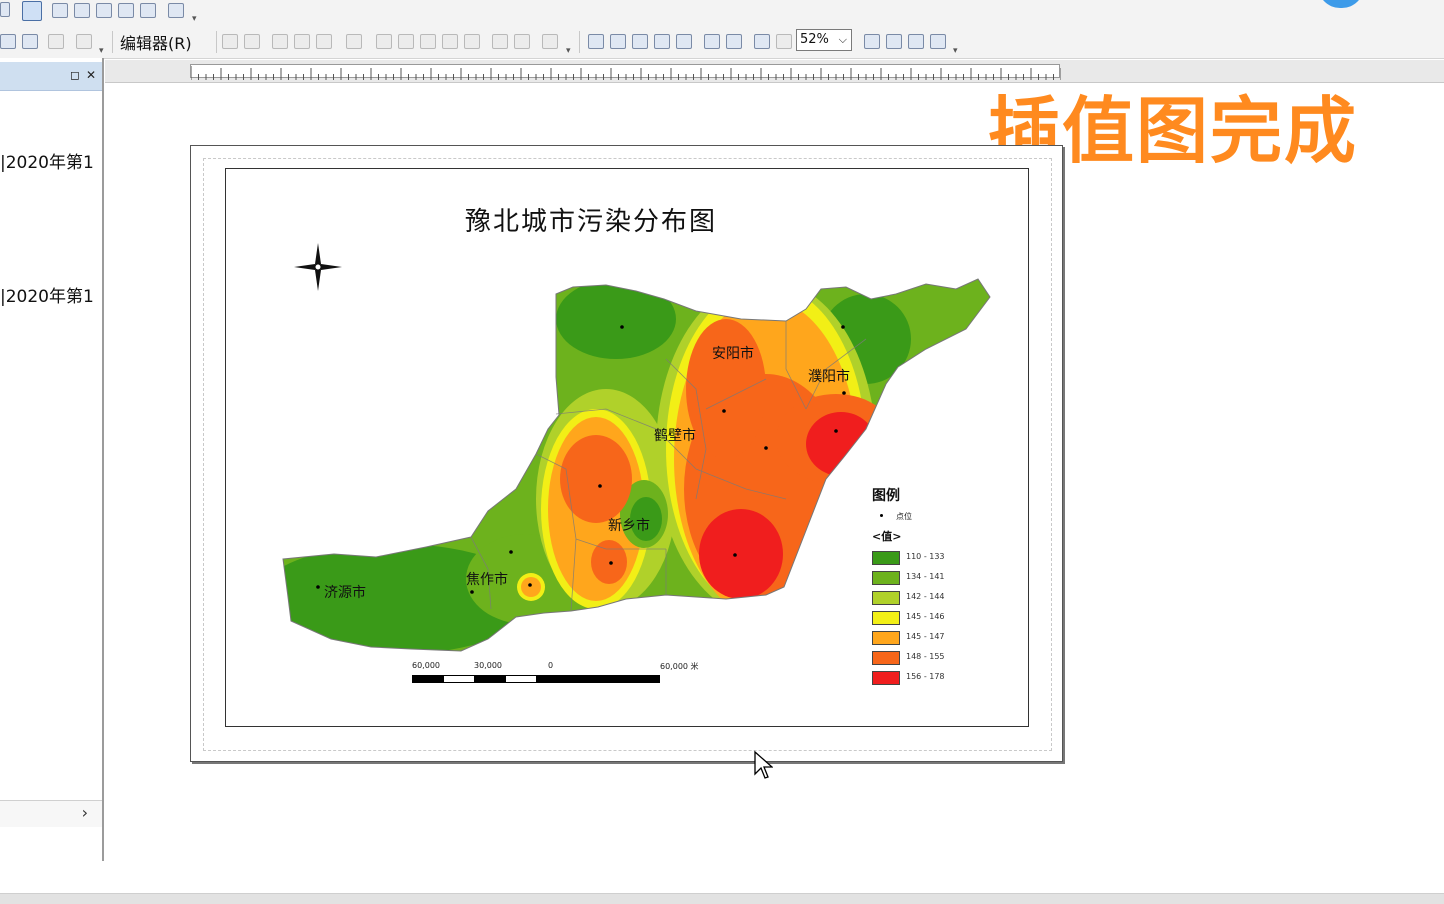 The height and width of the screenshot is (904, 1444). I want to click on arc-segment-icon, so click(302, 41).